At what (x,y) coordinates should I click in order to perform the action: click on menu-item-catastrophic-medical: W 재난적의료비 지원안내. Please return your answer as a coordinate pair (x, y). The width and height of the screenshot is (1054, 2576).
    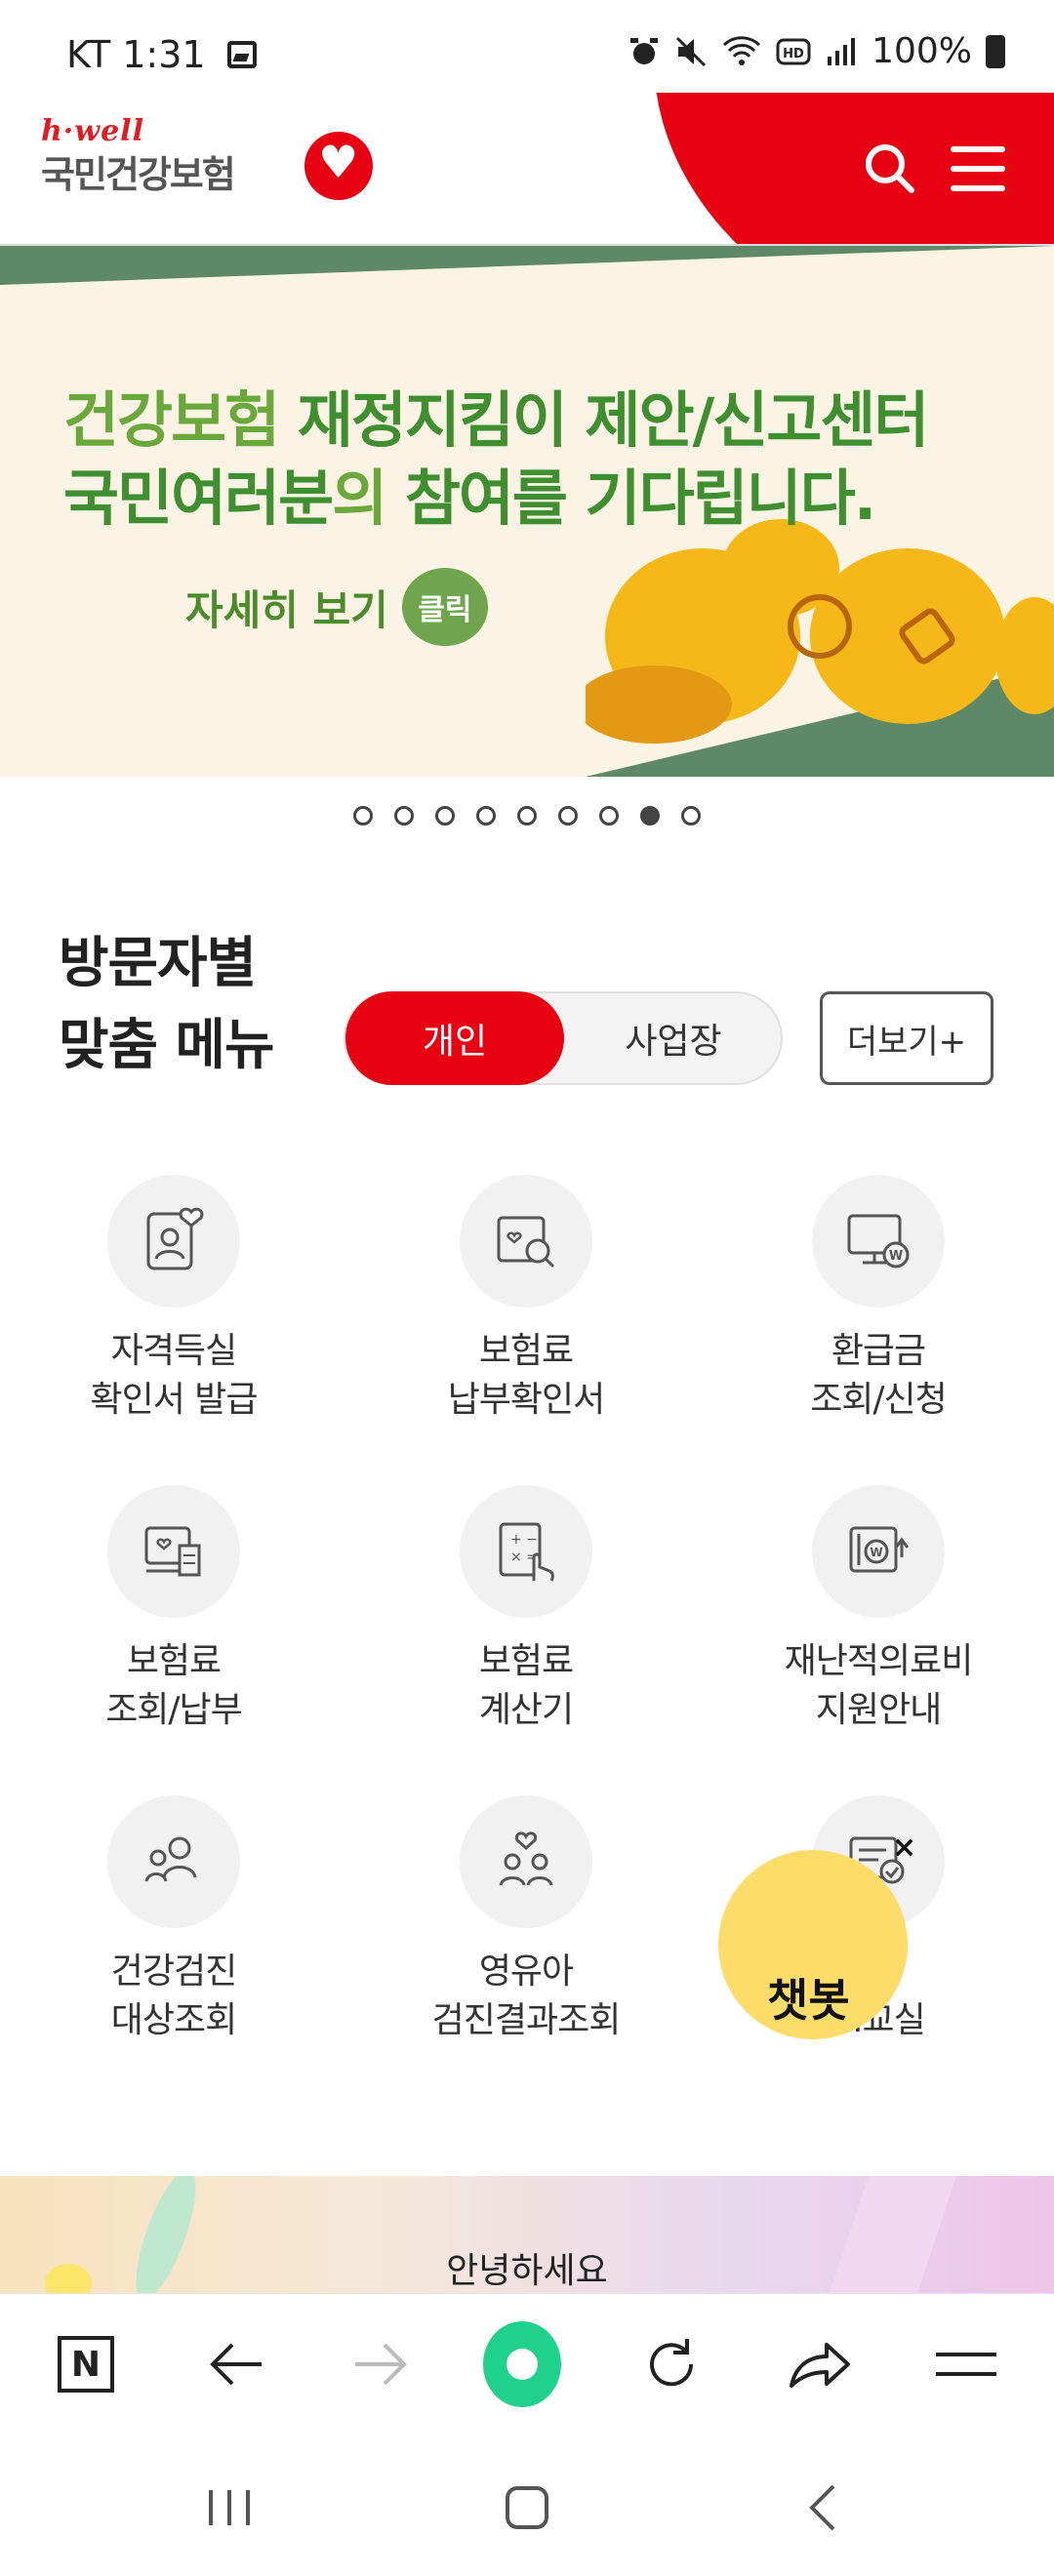
    Looking at the image, I should click on (878, 1610).